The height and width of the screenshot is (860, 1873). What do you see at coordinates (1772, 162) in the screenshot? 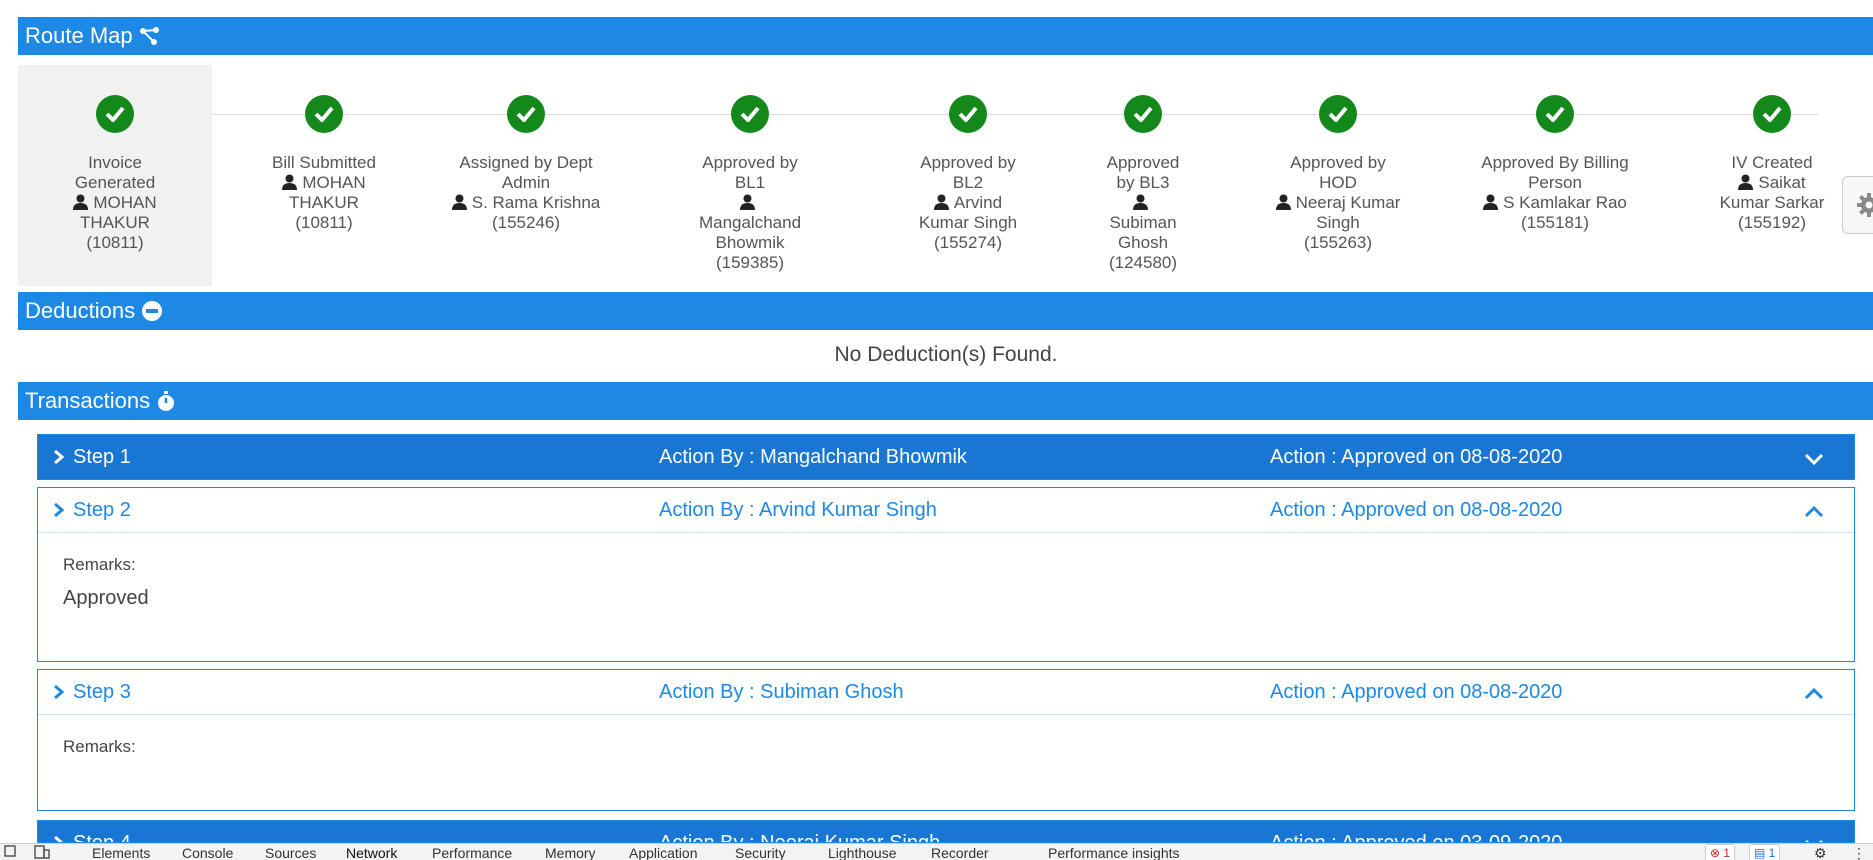
I see `route-step-title: IV Created` at bounding box center [1772, 162].